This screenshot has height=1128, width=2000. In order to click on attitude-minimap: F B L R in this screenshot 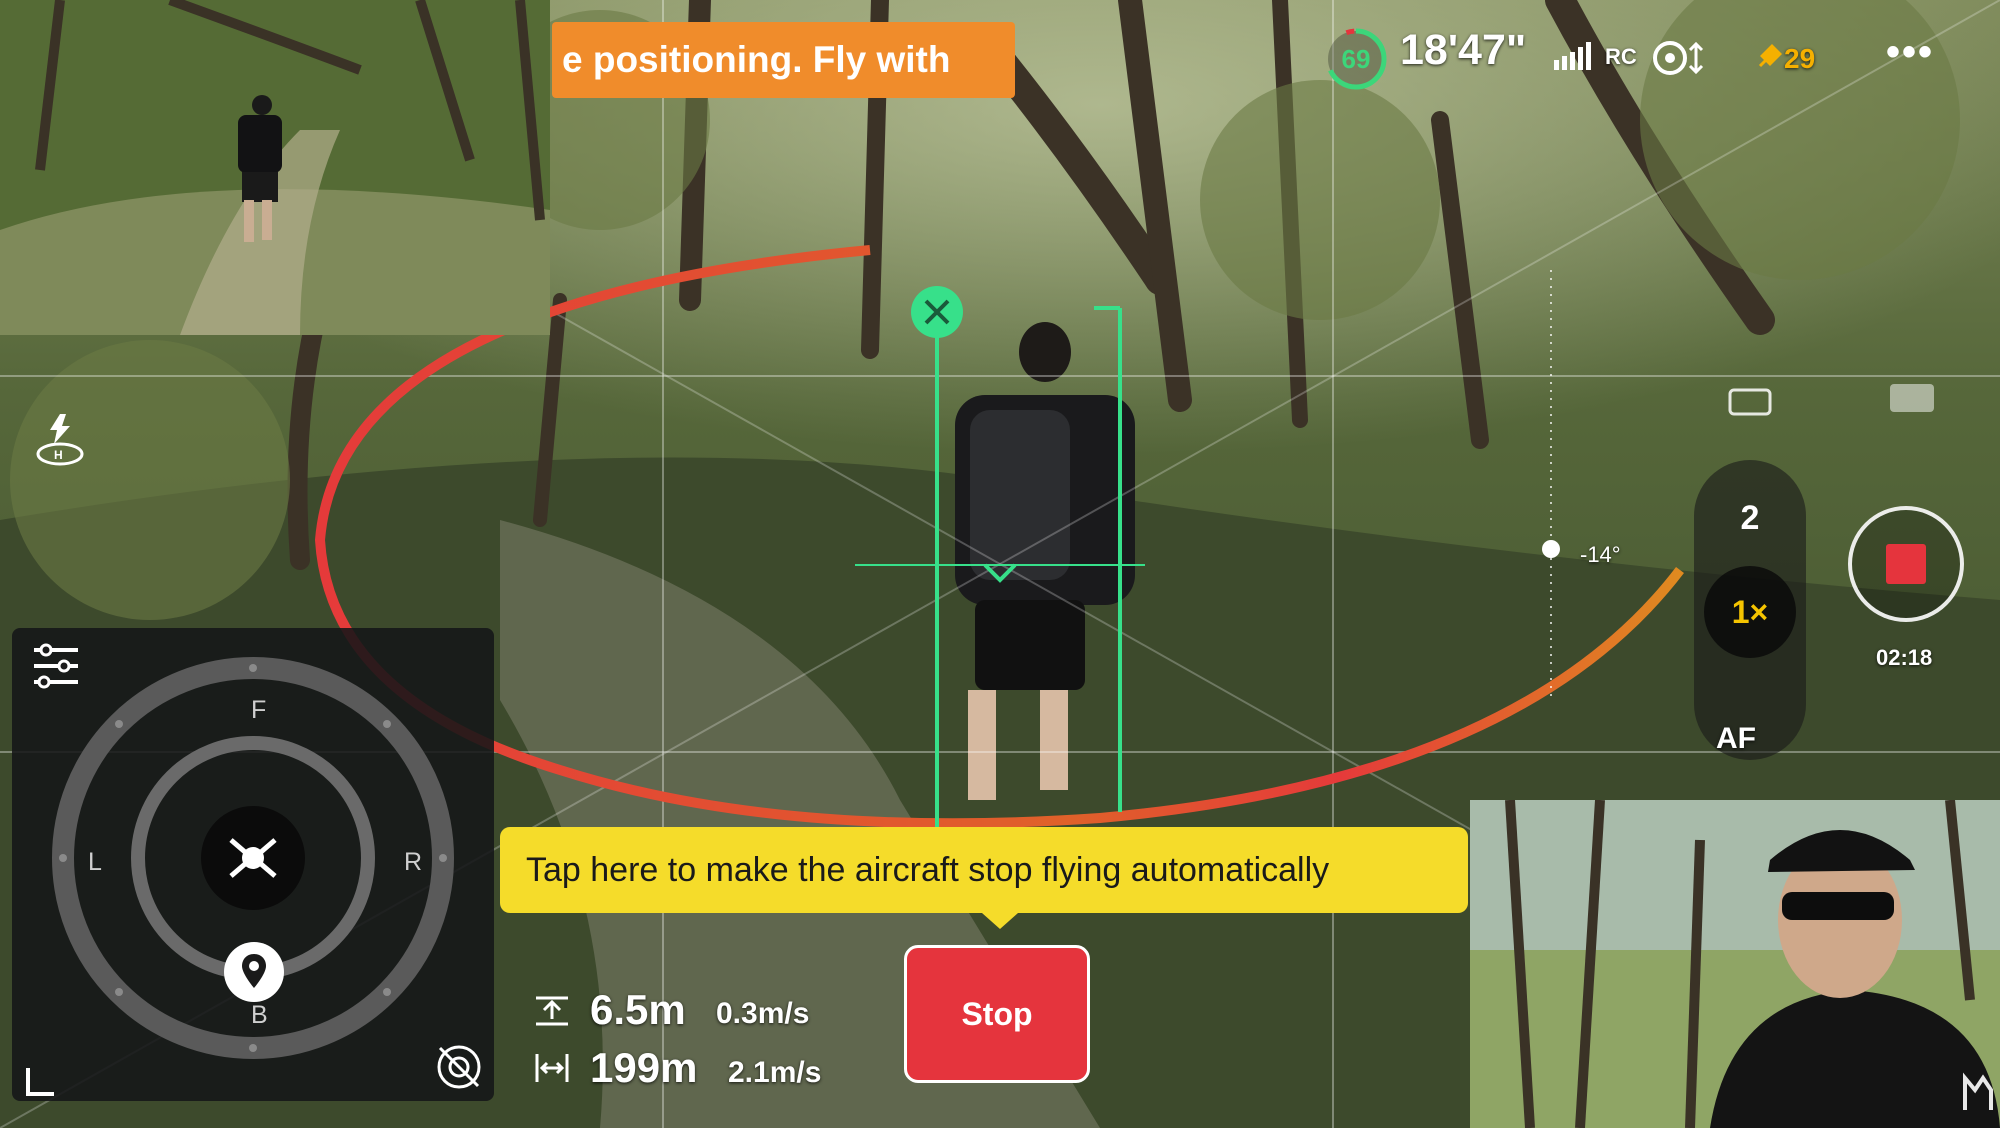, I will do `click(253, 864)`.